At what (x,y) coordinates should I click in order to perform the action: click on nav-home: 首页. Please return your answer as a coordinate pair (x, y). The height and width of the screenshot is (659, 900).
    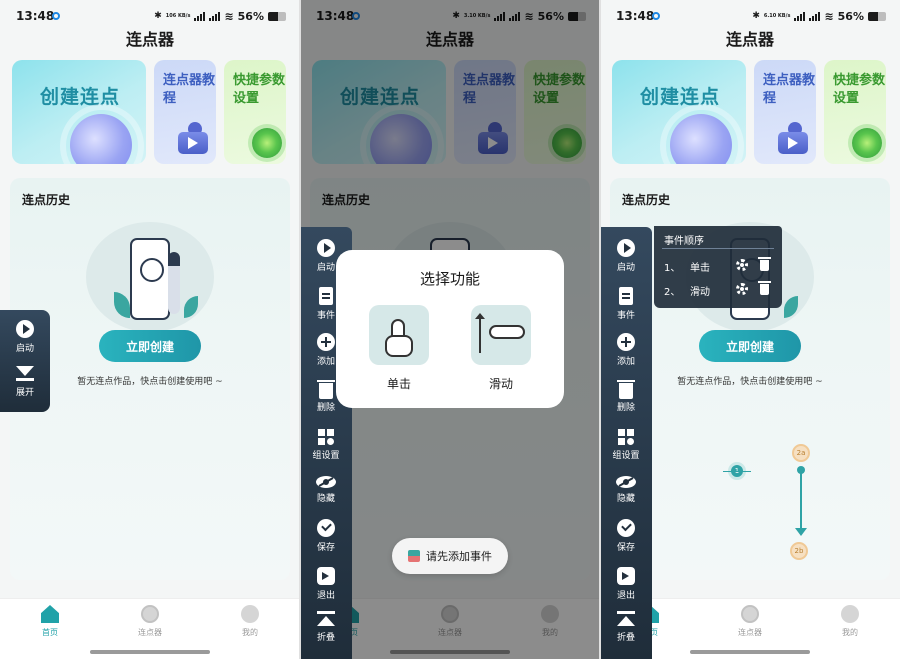
    Looking at the image, I should click on (50, 621).